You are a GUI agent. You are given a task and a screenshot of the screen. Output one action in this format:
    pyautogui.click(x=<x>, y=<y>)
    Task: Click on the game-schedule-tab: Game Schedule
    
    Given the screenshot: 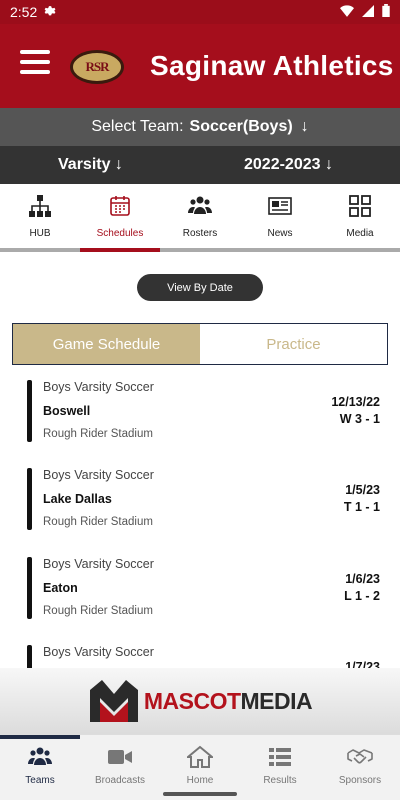 What is the action you would take?
    pyautogui.click(x=106, y=344)
    